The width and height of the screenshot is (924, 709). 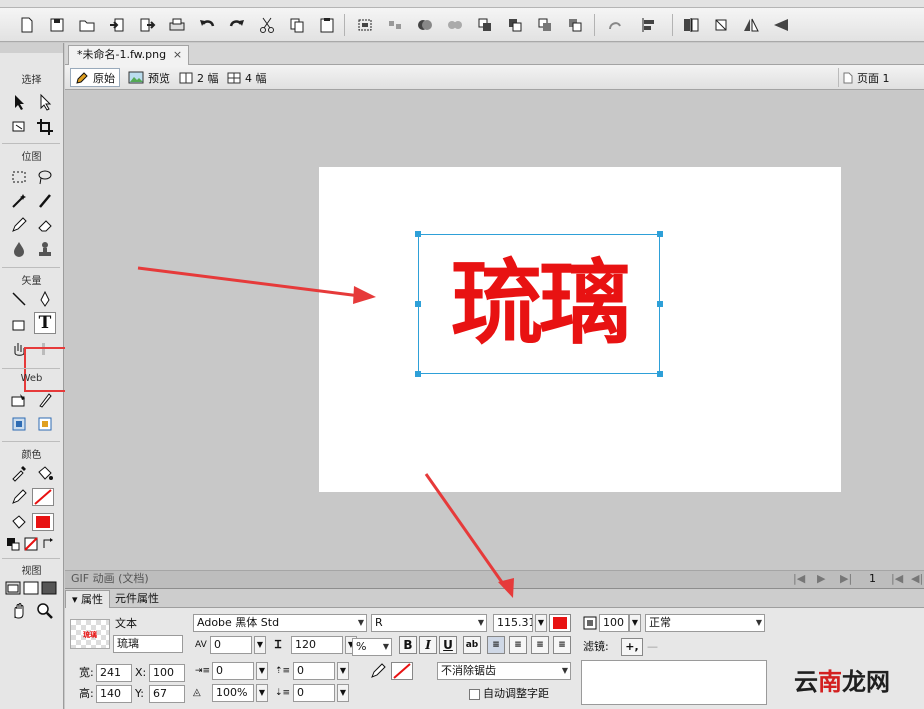 What do you see at coordinates (45, 127) in the screenshot?
I see `crop-tool-icon` at bounding box center [45, 127].